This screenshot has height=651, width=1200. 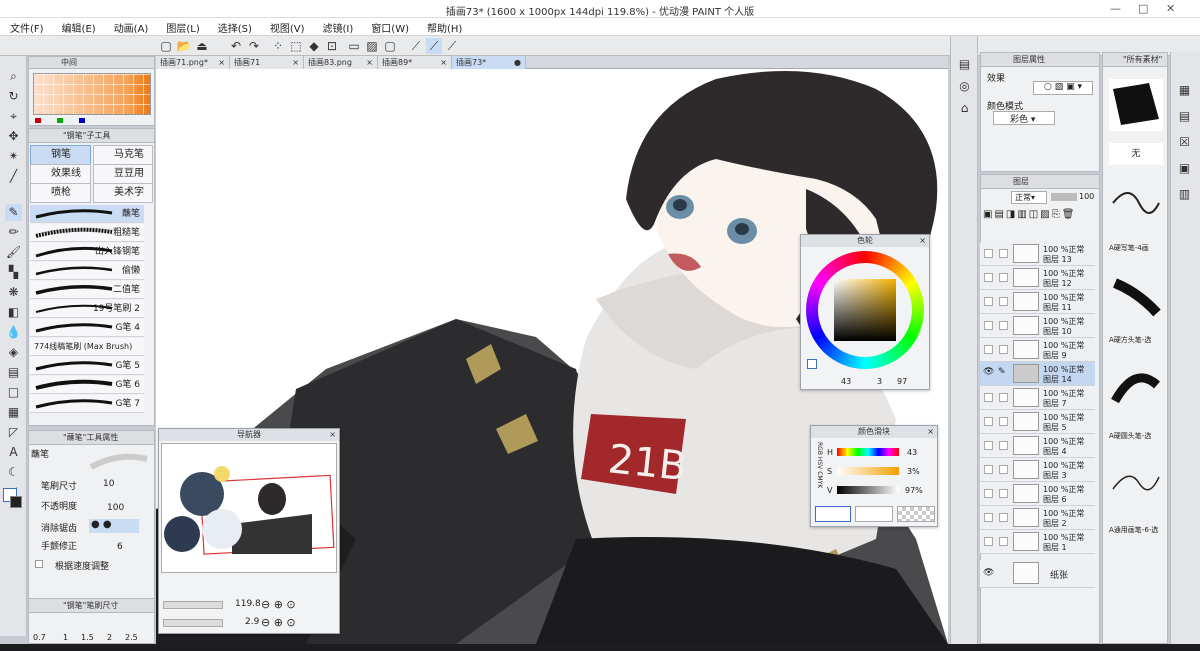 I want to click on airbrush-icon: ▚, so click(x=13, y=272).